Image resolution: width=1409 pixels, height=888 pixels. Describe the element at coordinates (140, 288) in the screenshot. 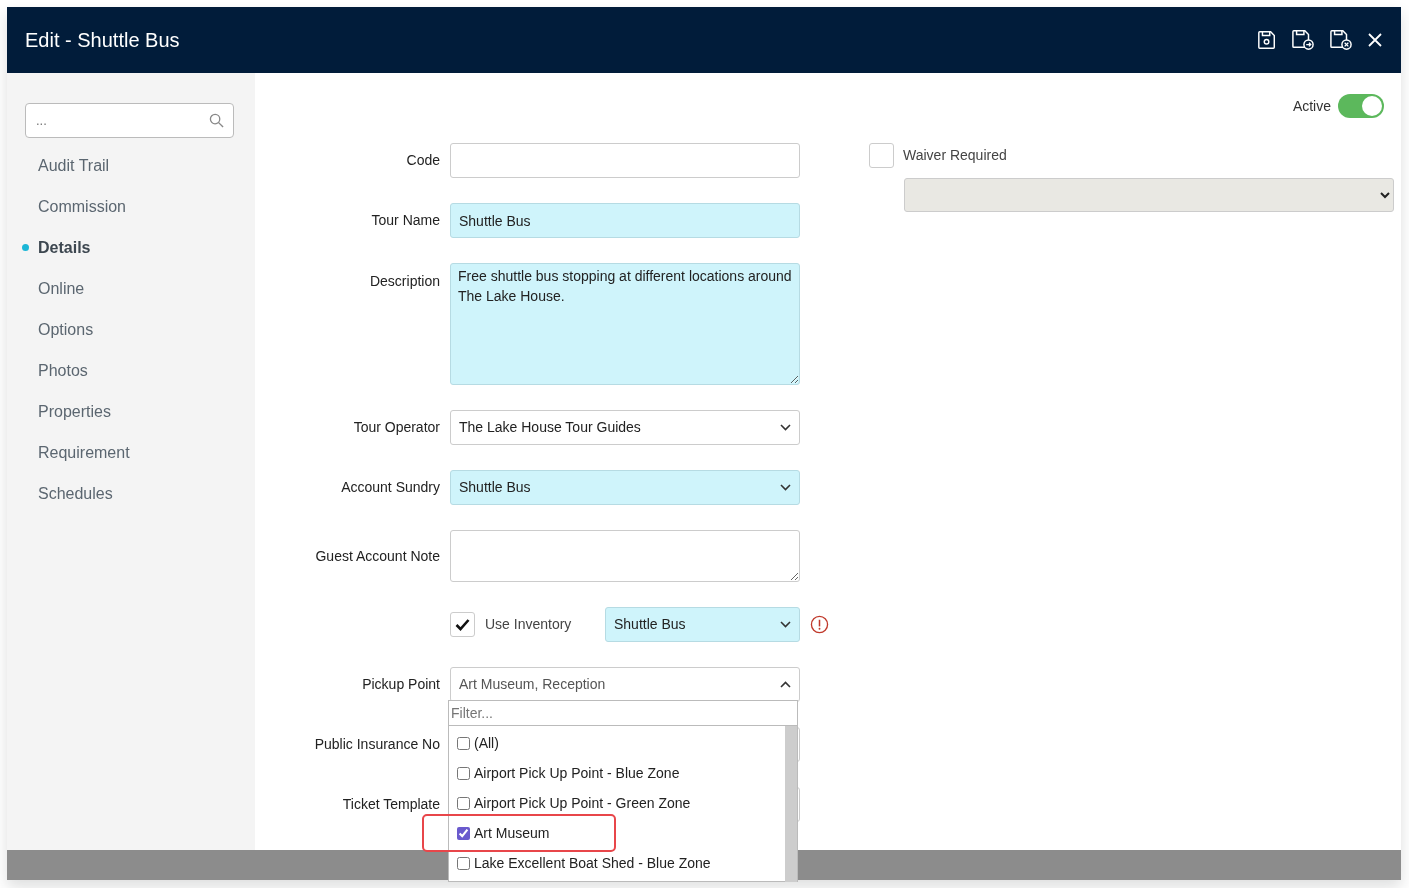

I see `sidebar-item: Online` at that location.